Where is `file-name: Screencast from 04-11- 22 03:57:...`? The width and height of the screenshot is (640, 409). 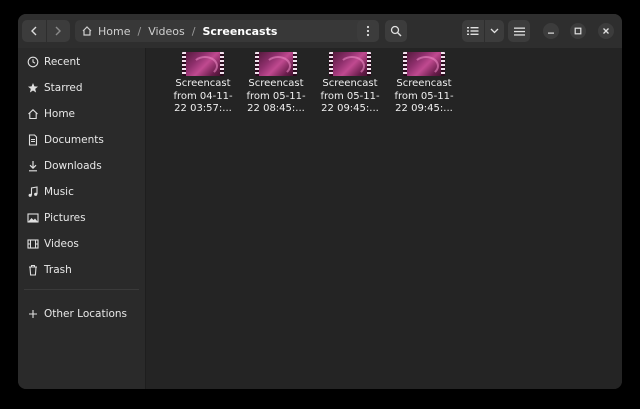
file-name: Screencast from 04-11- 22 03:57:... is located at coordinates (203, 96).